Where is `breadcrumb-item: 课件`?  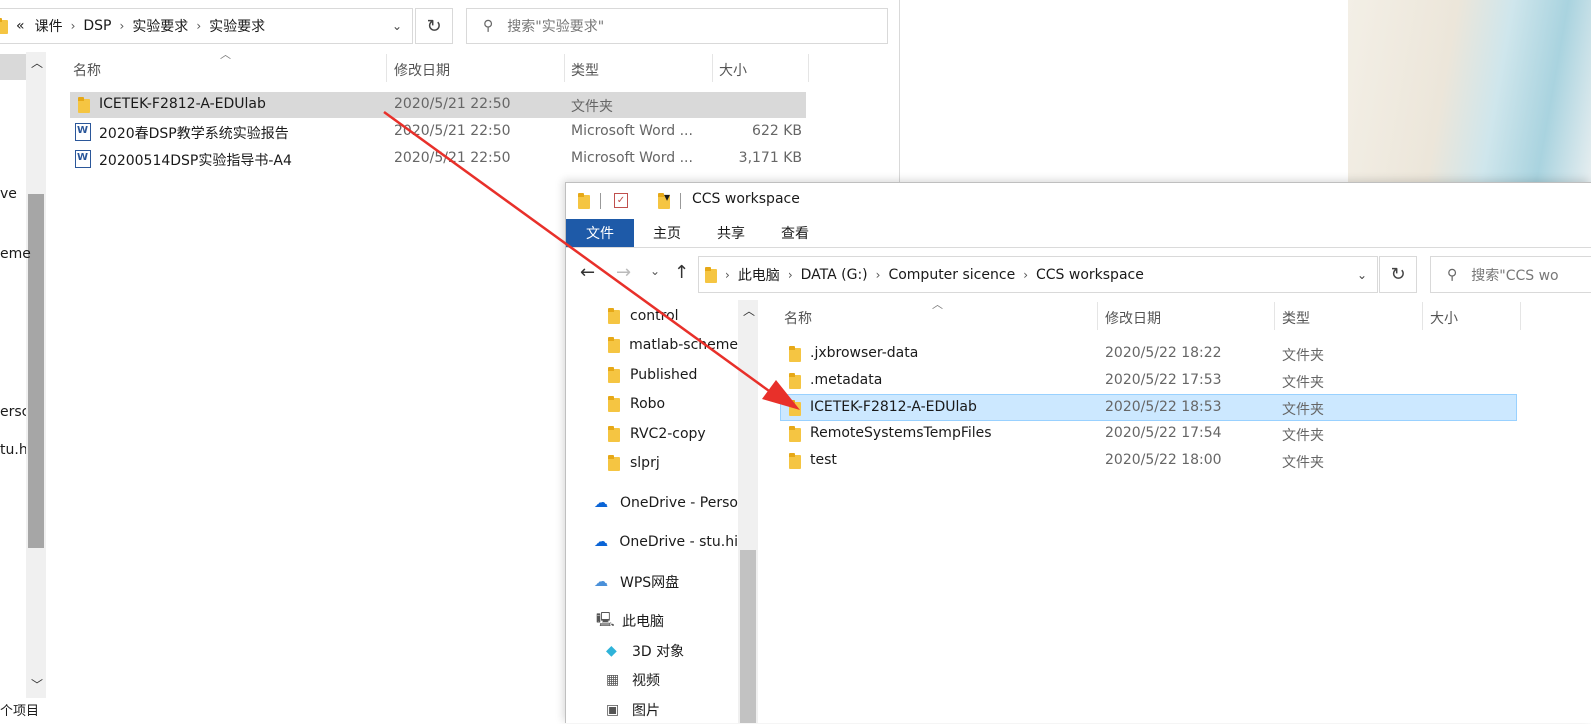 breadcrumb-item: 课件 is located at coordinates (49, 26).